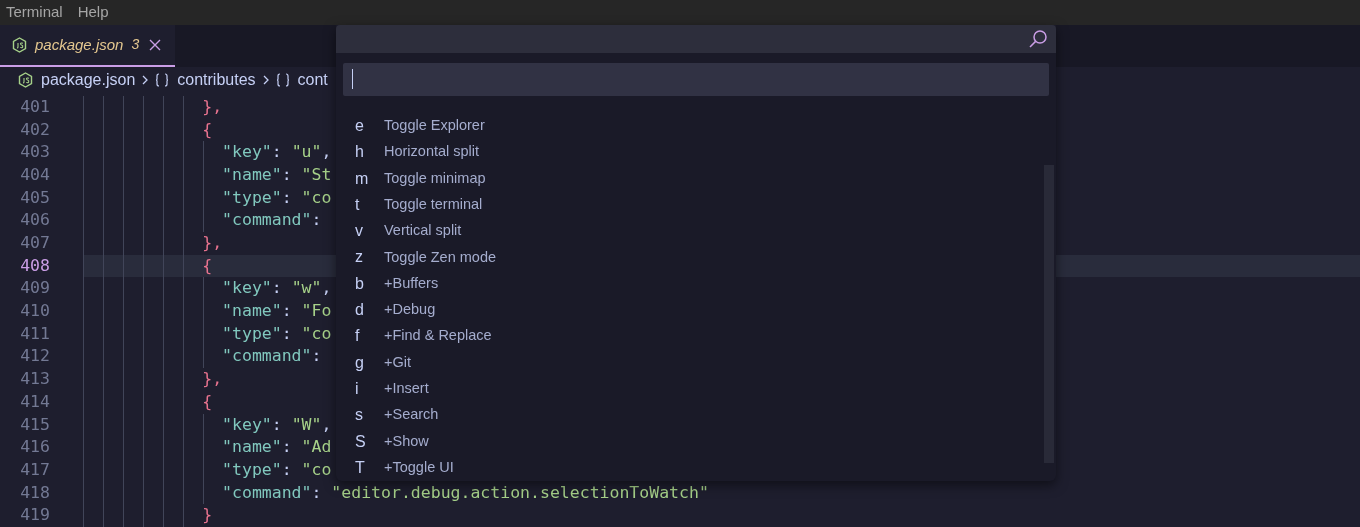 The image size is (1360, 527). What do you see at coordinates (1038, 39) in the screenshot?
I see `search-icon` at bounding box center [1038, 39].